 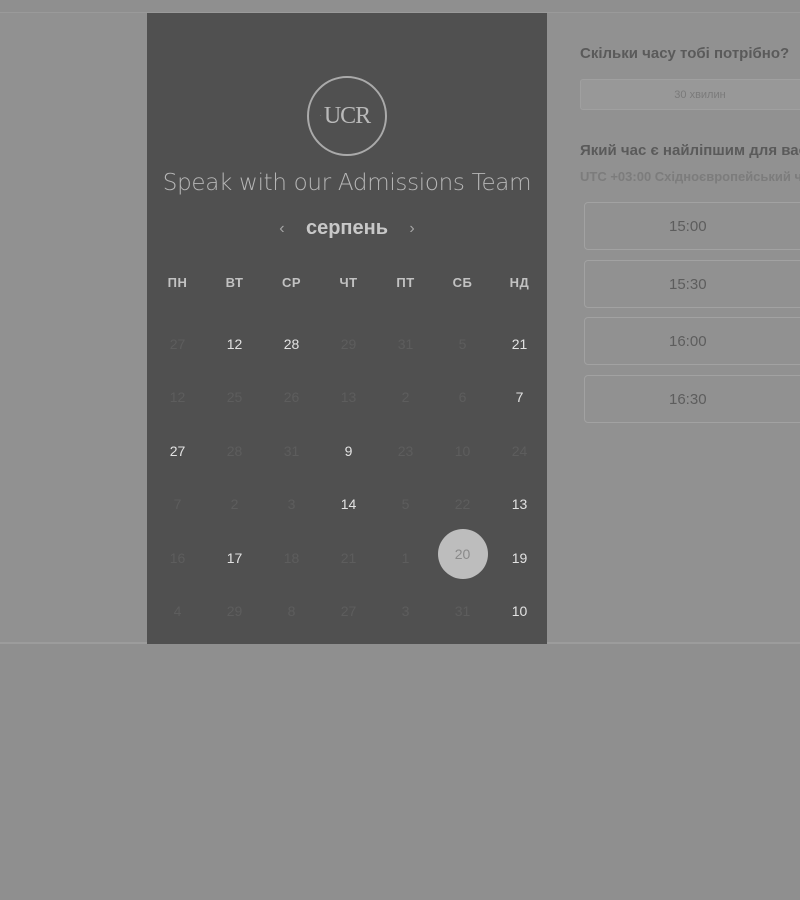 I want to click on time-slot-button: 16:00, so click(x=692, y=341).